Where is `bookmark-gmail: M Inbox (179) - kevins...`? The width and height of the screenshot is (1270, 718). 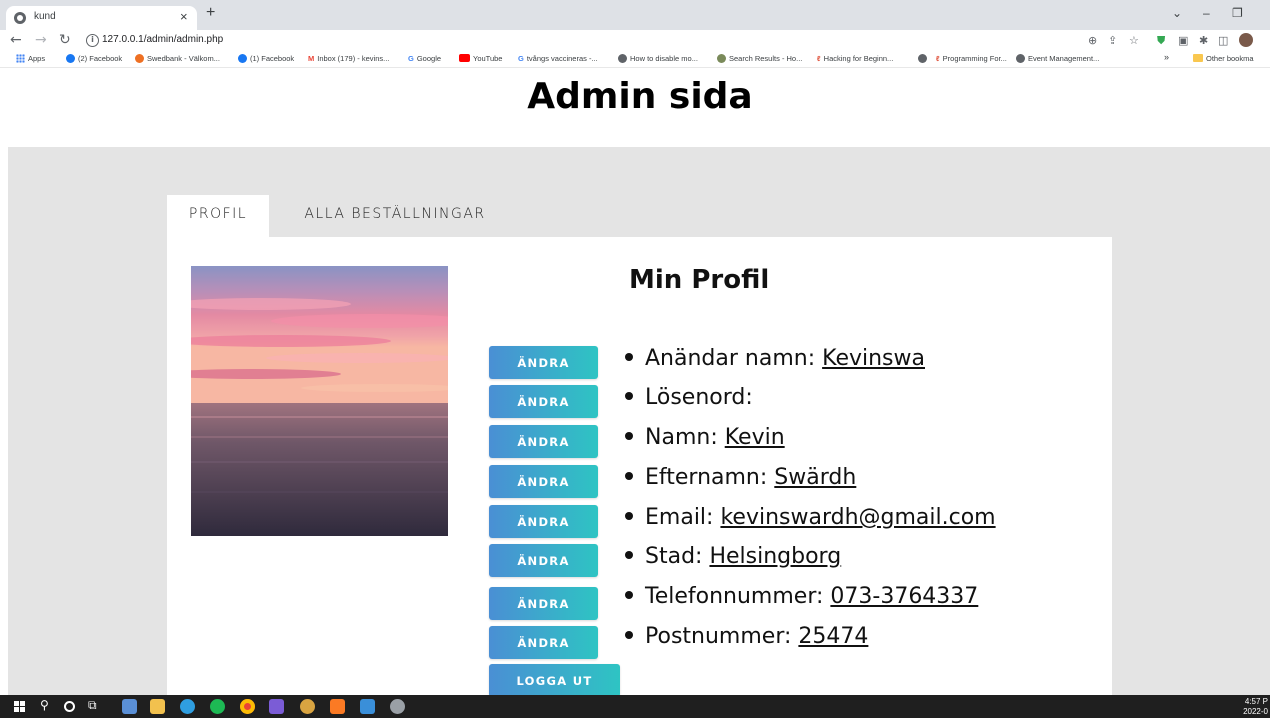
bookmark-gmail: M Inbox (179) - kevins... is located at coordinates (348, 58).